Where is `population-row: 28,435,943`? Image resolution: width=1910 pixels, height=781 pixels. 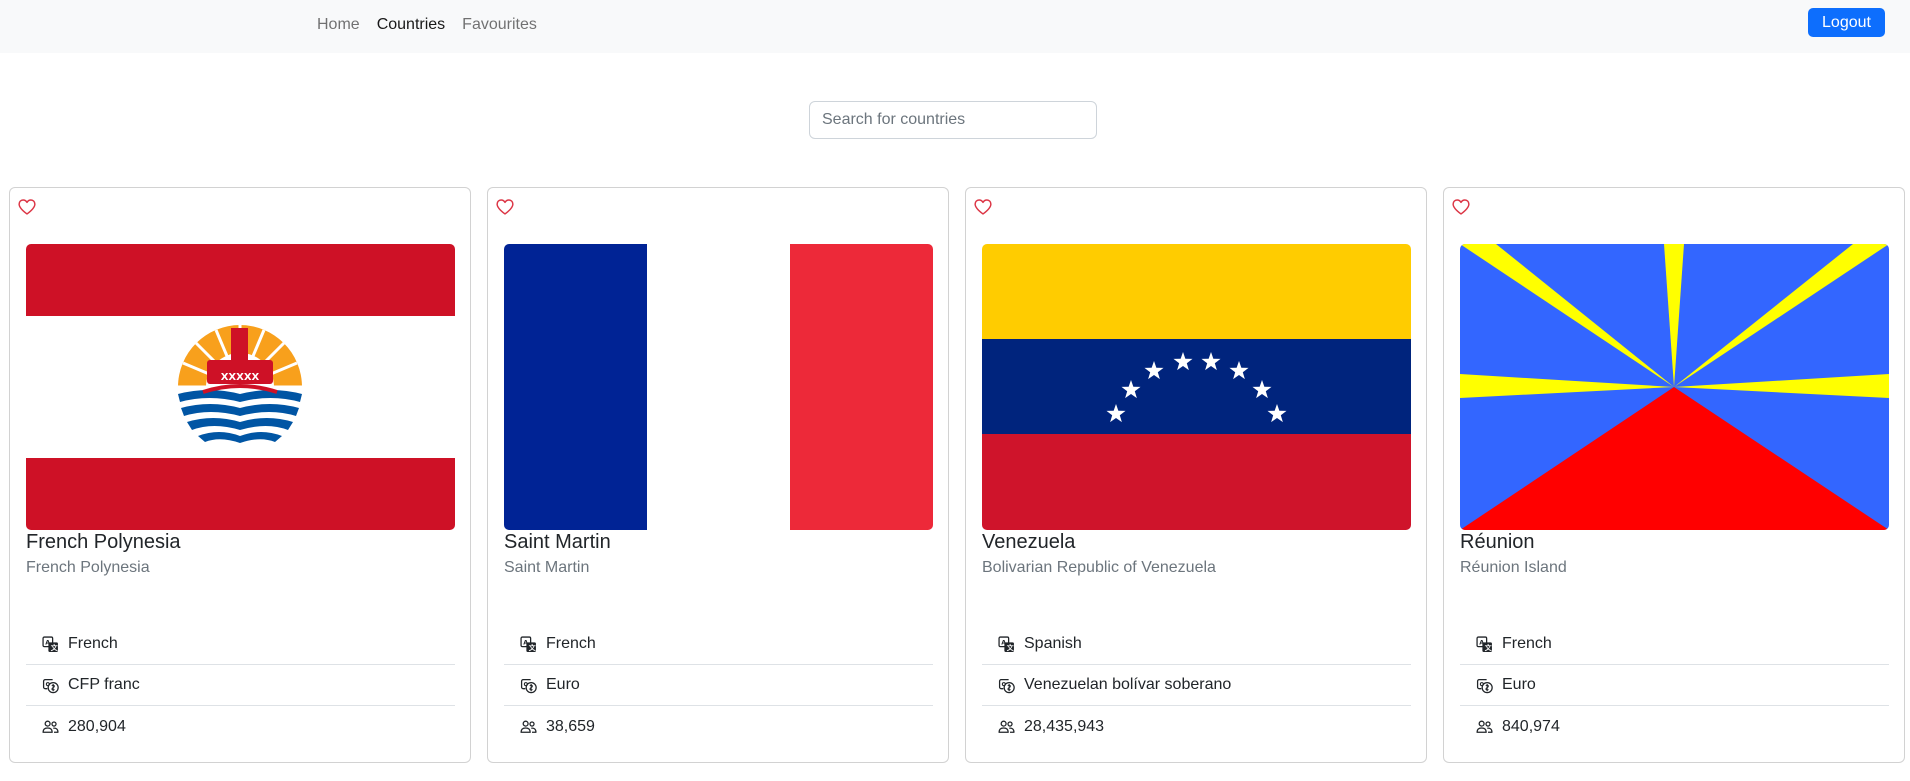
population-row: 28,435,943 is located at coordinates (1196, 726).